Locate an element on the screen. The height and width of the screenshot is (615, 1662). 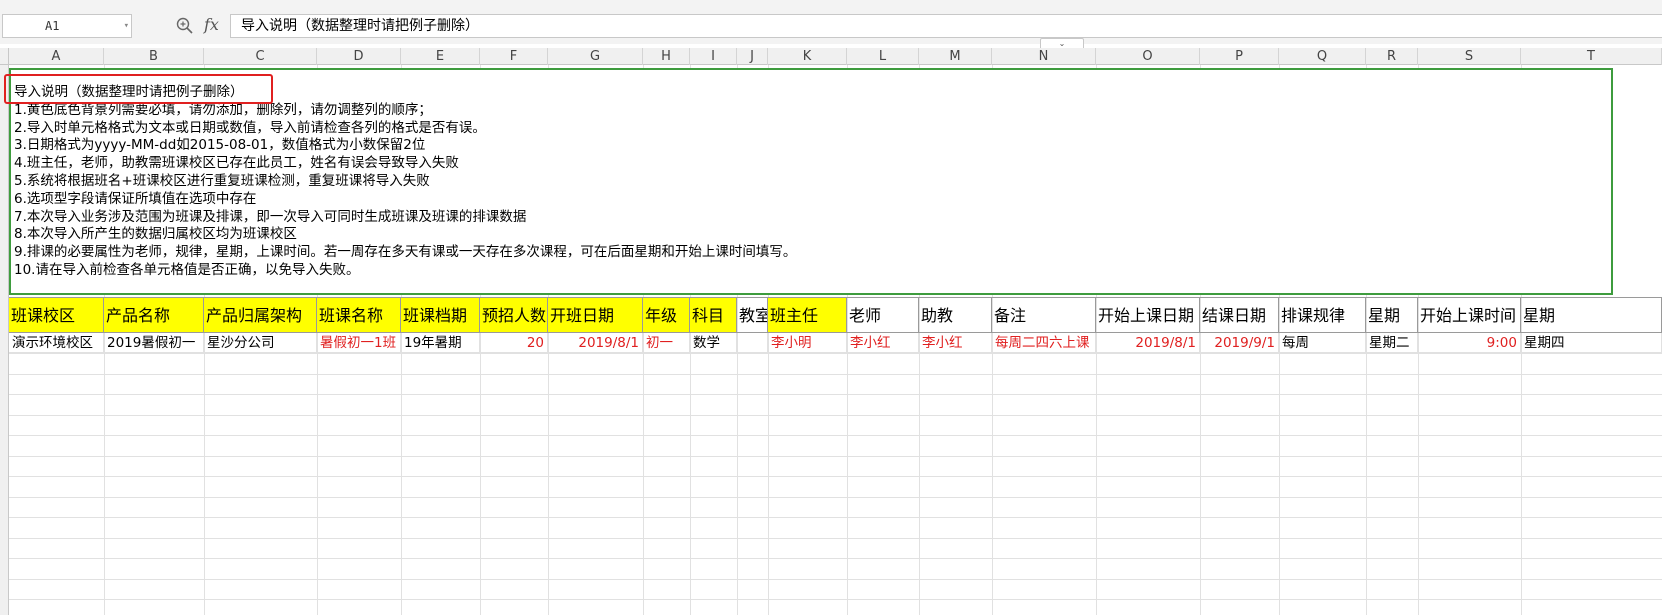
data-cell: 9:00 is located at coordinates (1469, 343).